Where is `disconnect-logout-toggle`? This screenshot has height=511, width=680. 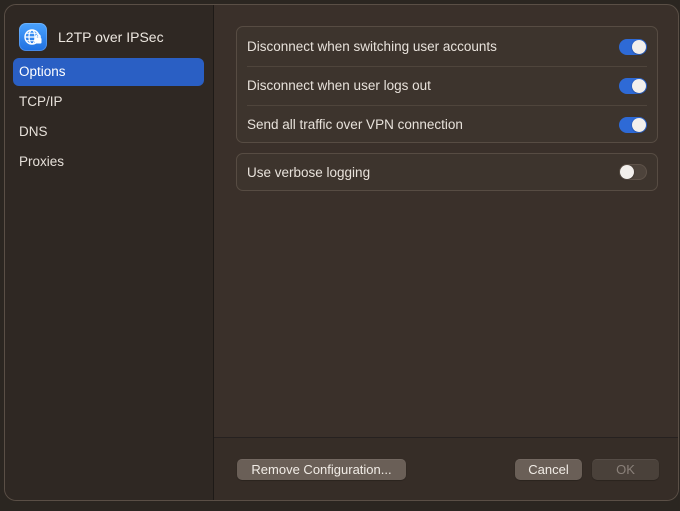
disconnect-logout-toggle is located at coordinates (633, 85).